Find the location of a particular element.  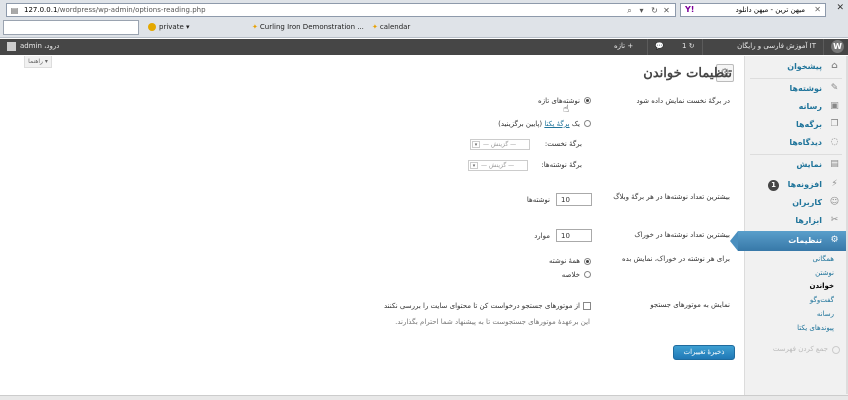

submenu-permalinks: پیوندهای یکتا is located at coordinates (815, 328).